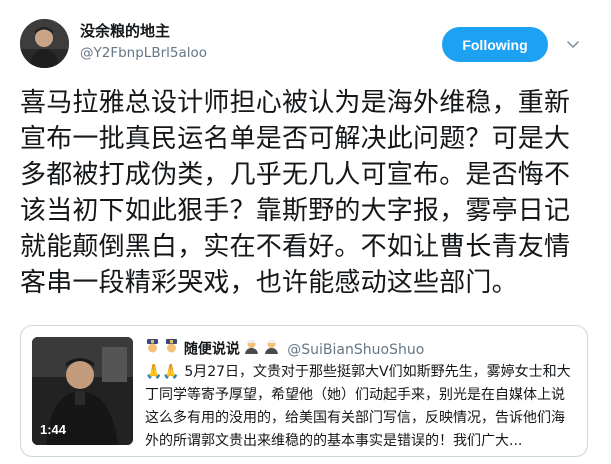  What do you see at coordinates (44, 43) in the screenshot?
I see `author-avatar` at bounding box center [44, 43].